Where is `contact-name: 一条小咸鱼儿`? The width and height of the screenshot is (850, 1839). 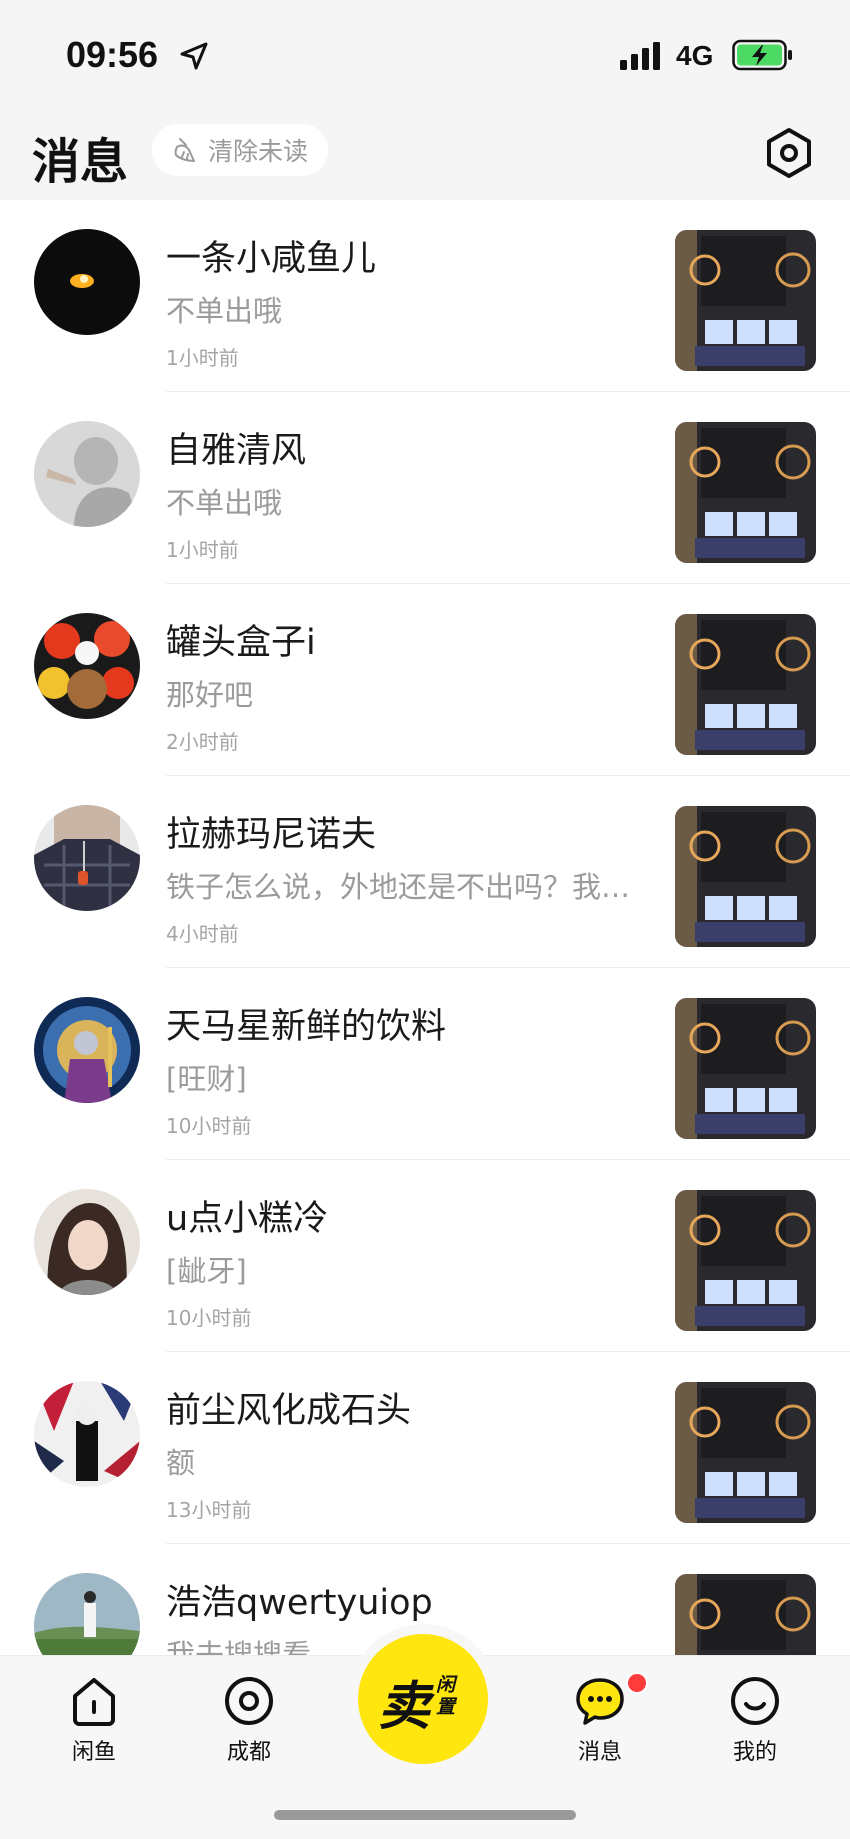 contact-name: 一条小咸鱼儿 is located at coordinates (271, 259).